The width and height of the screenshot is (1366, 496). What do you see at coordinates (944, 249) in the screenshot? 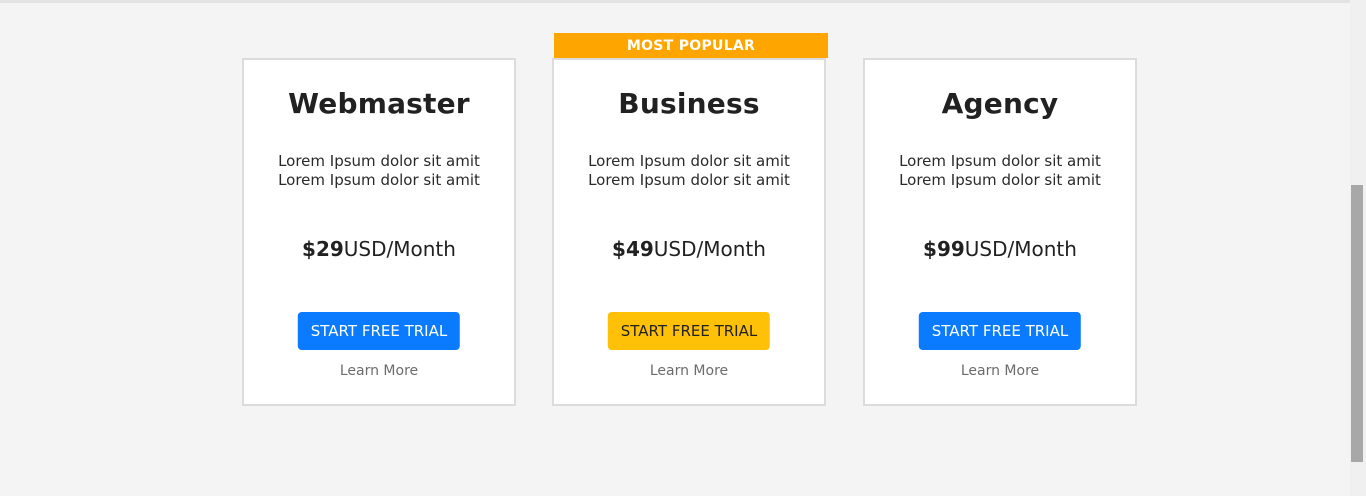
I see `price-amount: $99` at bounding box center [944, 249].